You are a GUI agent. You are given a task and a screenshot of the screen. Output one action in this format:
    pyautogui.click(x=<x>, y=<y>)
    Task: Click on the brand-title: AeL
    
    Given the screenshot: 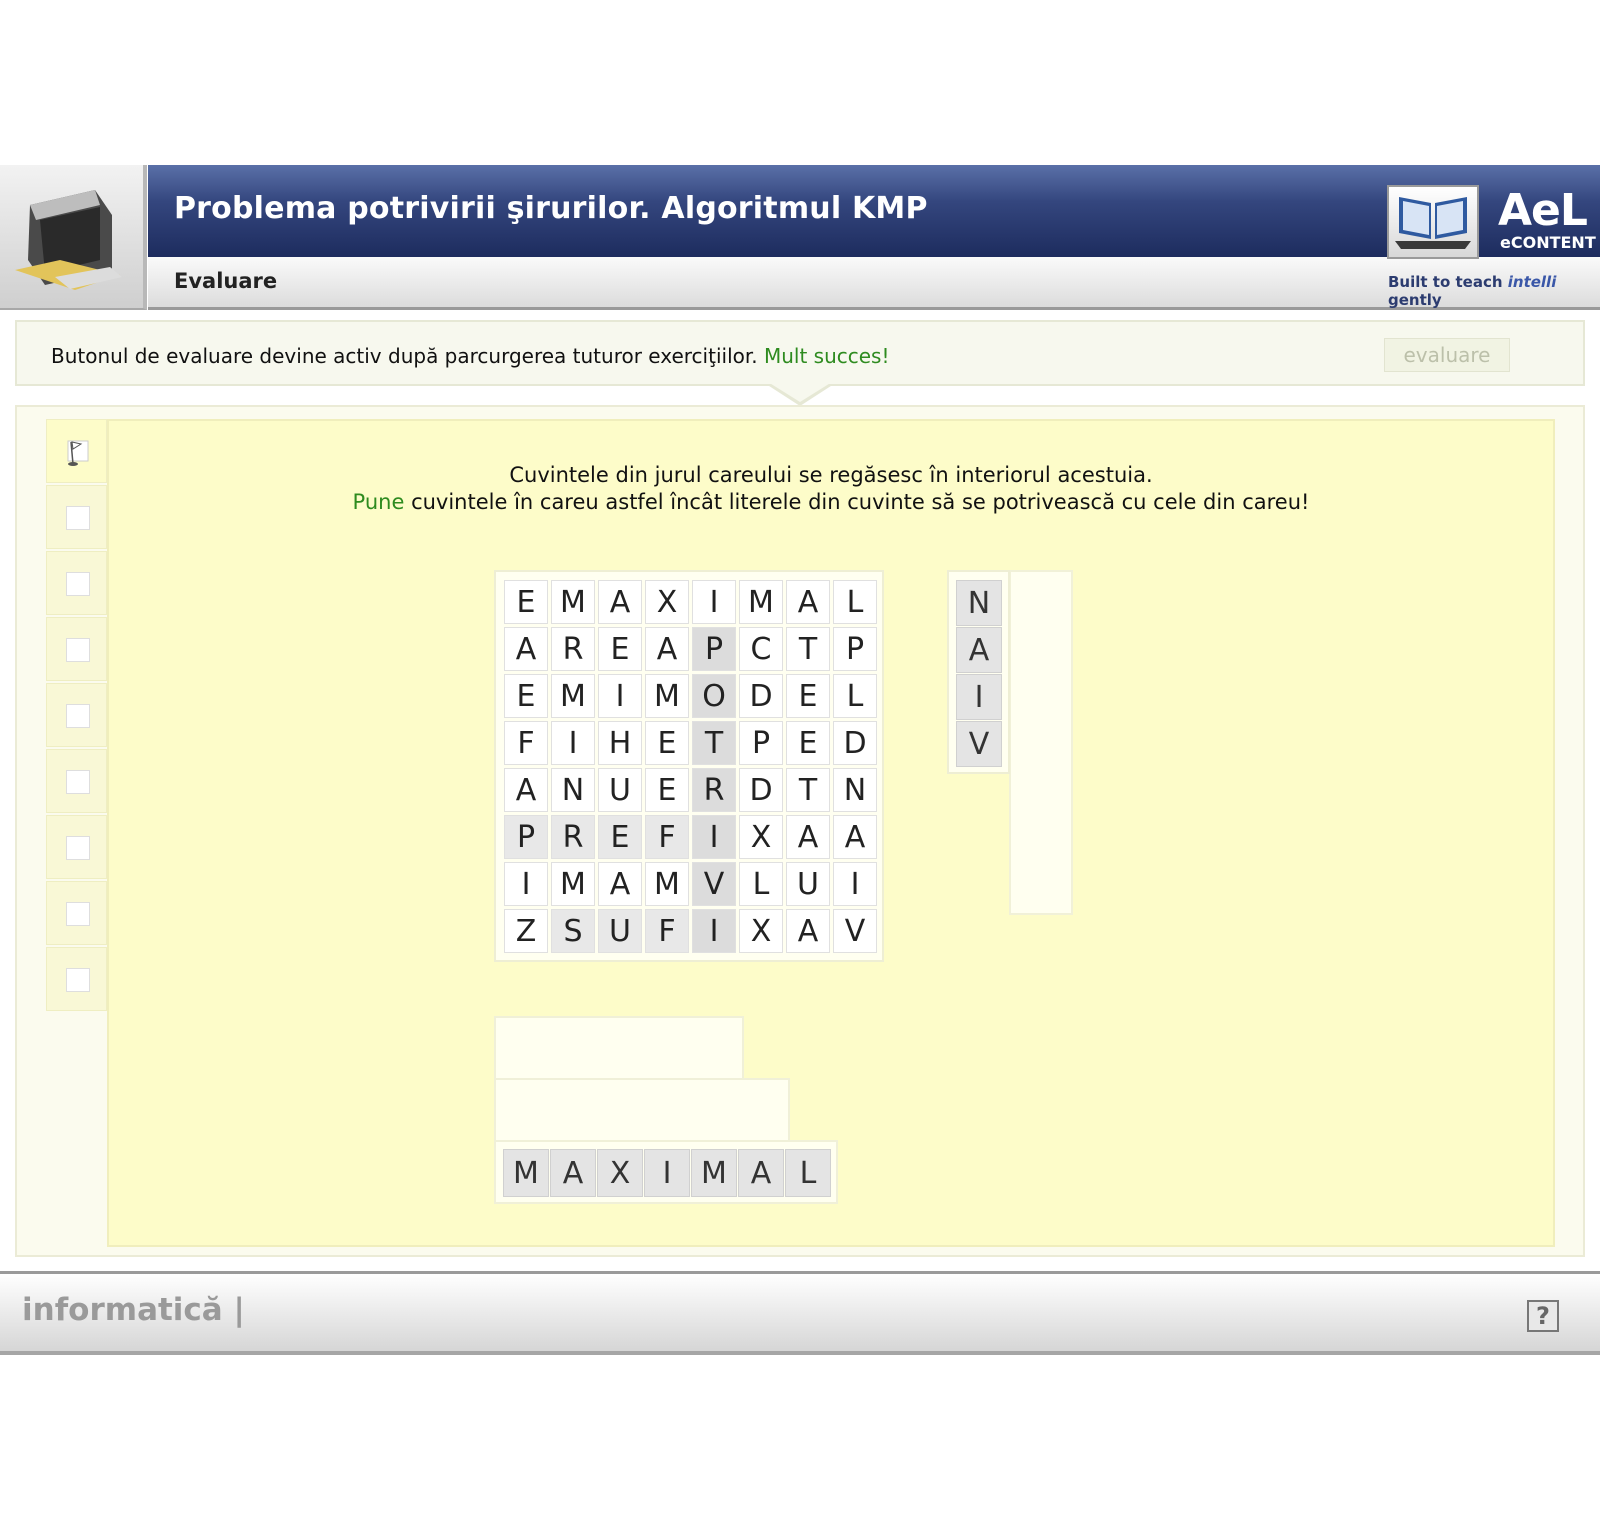 What is the action you would take?
    pyautogui.click(x=1543, y=210)
    